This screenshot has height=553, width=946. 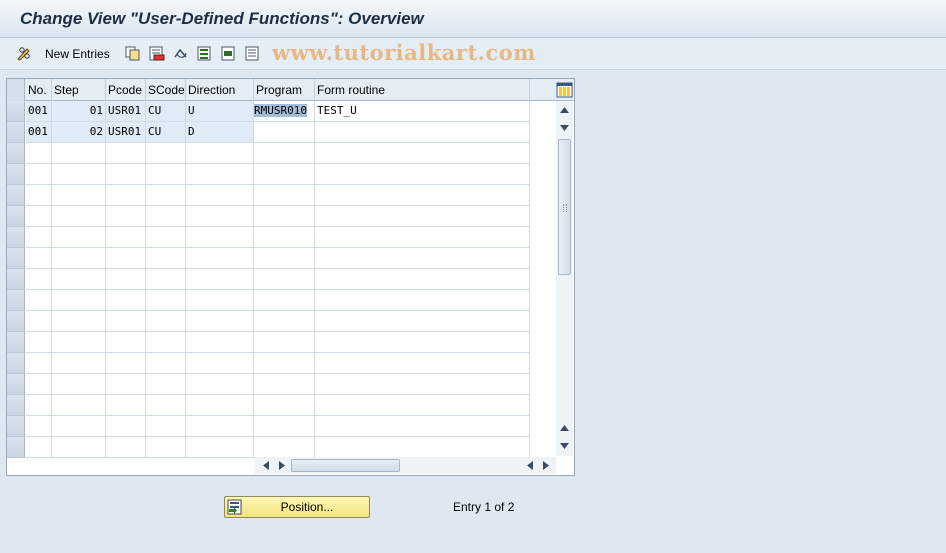 What do you see at coordinates (422, 90) in the screenshot?
I see `column-header-form-routine: Form routine` at bounding box center [422, 90].